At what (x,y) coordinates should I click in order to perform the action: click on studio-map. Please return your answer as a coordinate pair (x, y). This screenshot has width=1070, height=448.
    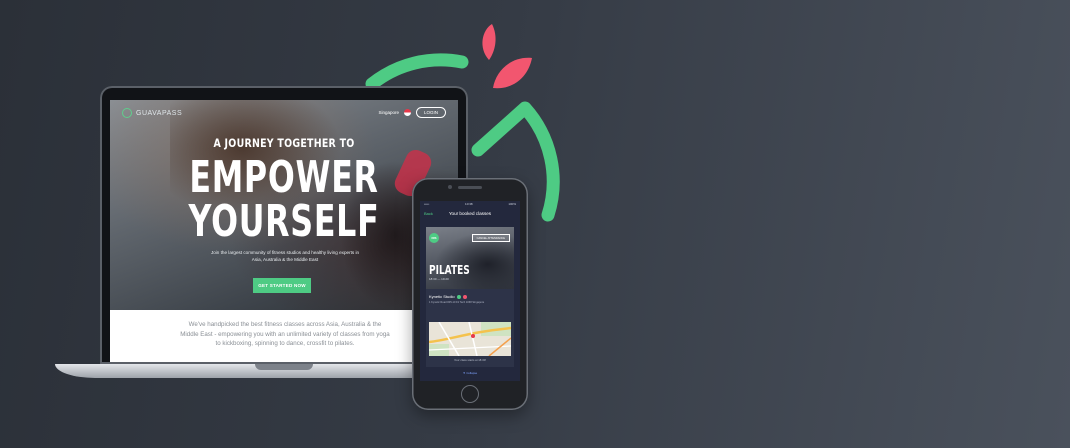
    Looking at the image, I should click on (470, 339).